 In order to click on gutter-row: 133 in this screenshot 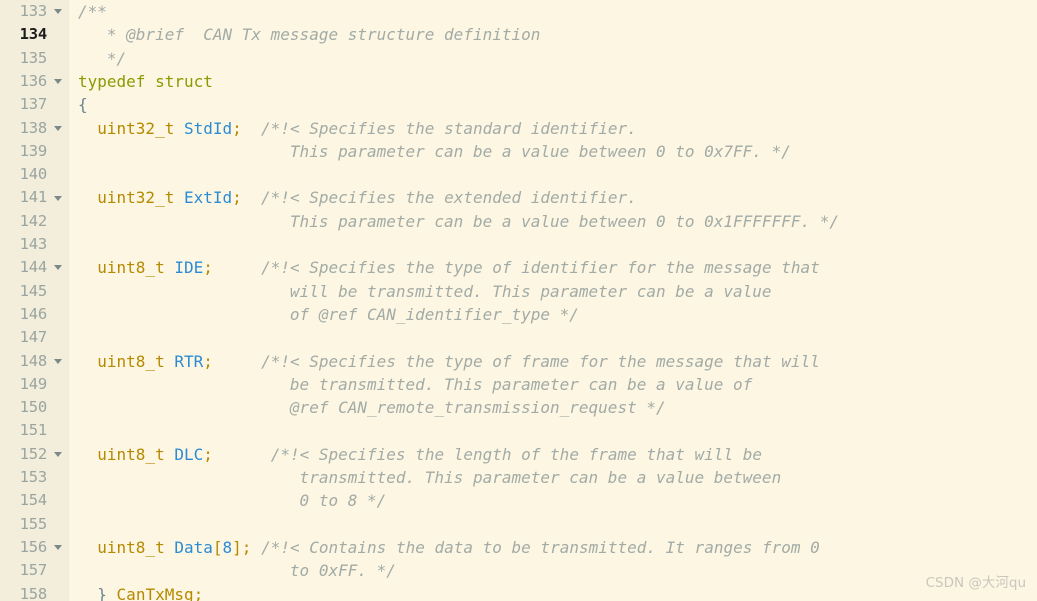, I will do `click(34, 11)`.